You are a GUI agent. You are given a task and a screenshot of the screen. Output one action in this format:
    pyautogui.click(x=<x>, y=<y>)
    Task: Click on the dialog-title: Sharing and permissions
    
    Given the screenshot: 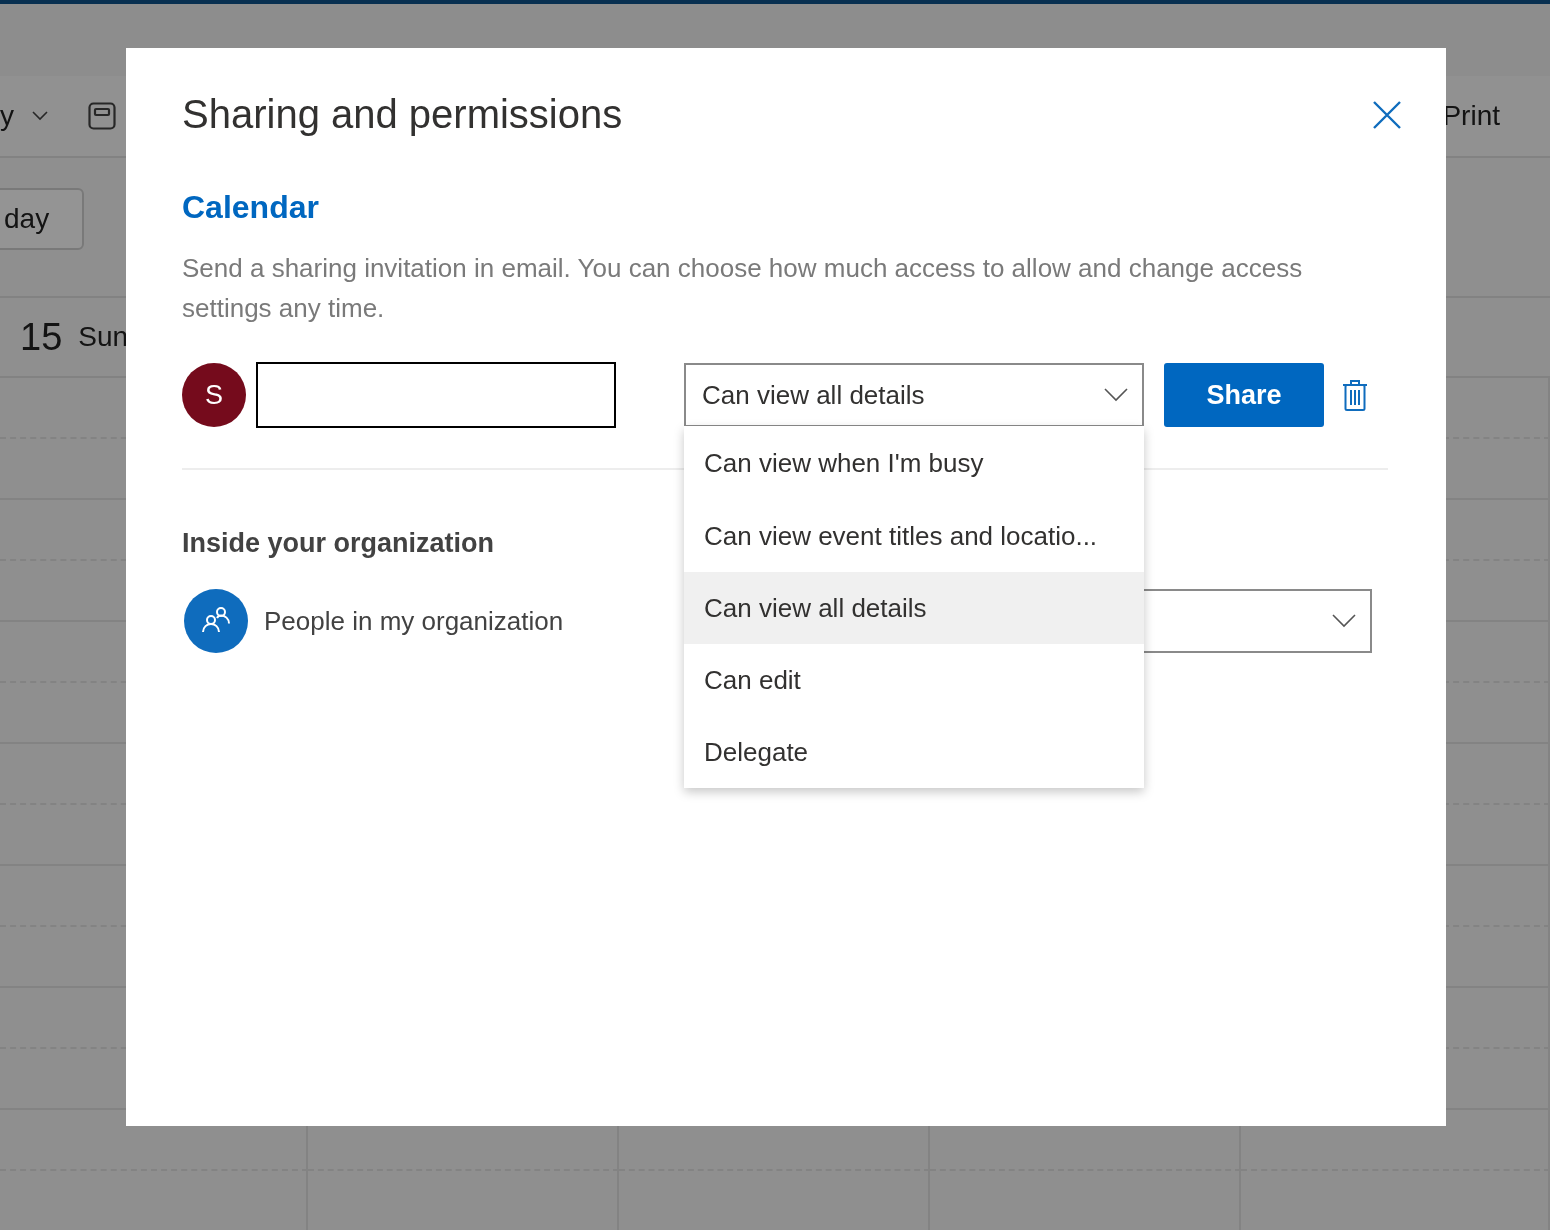 What is the action you would take?
    pyautogui.click(x=402, y=114)
    